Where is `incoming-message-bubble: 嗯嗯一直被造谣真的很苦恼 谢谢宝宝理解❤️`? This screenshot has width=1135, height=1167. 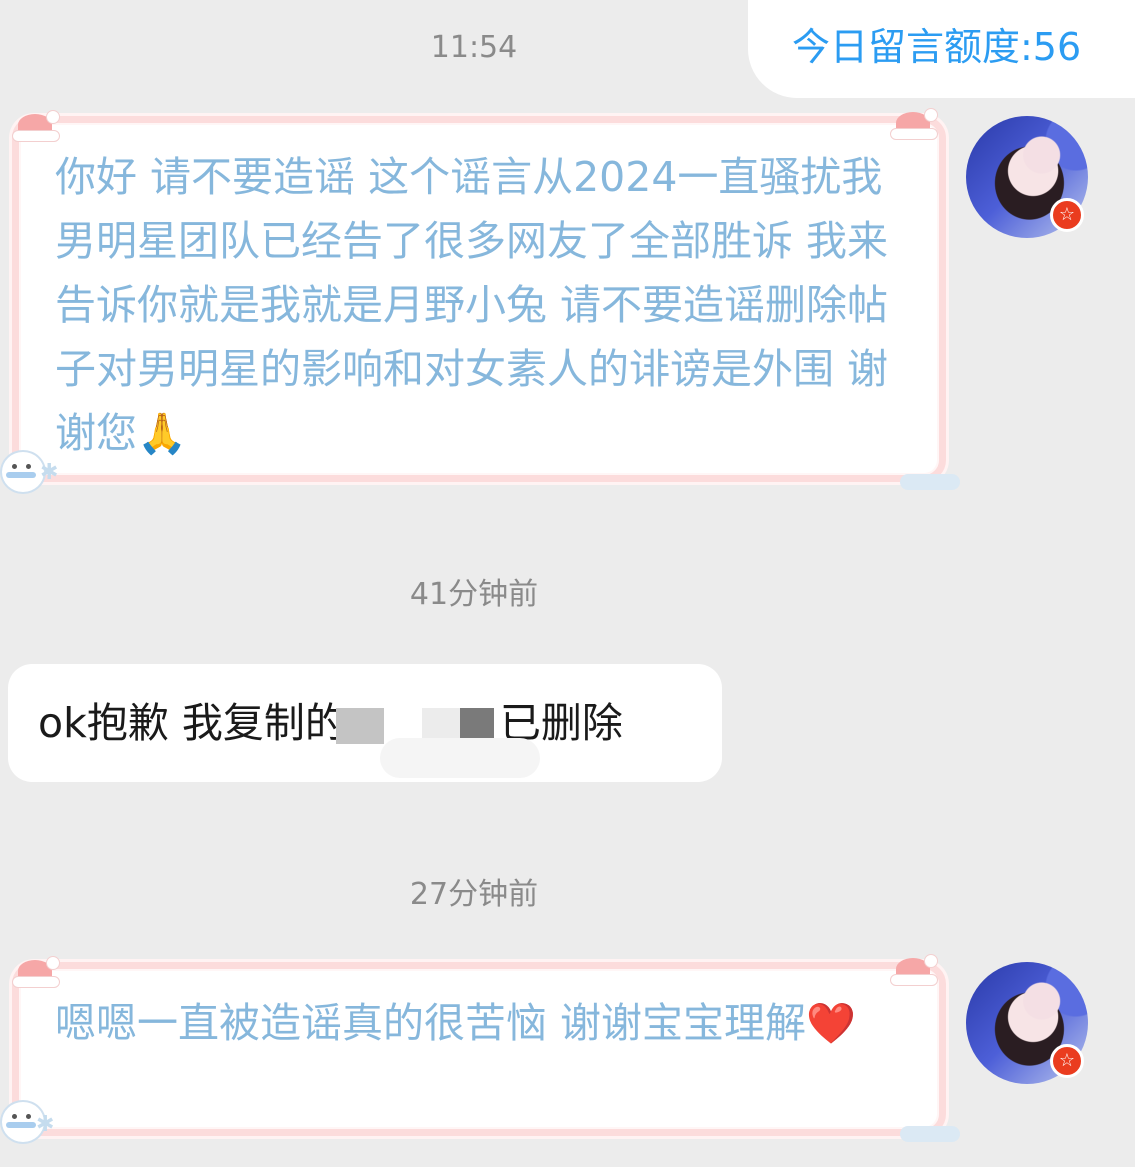 incoming-message-bubble: 嗯嗯一直被造谣真的很苦恼 谢谢宝宝理解❤️ is located at coordinates (479, 1049).